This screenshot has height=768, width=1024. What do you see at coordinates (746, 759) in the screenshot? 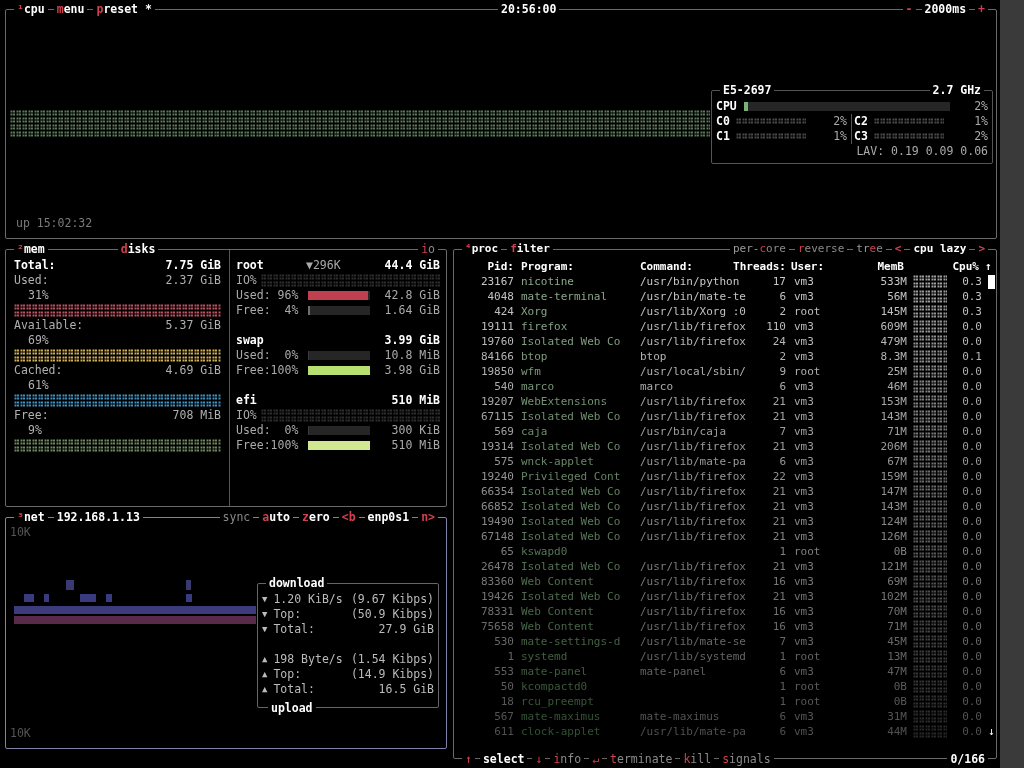
I see `panel-tab: signals` at bounding box center [746, 759].